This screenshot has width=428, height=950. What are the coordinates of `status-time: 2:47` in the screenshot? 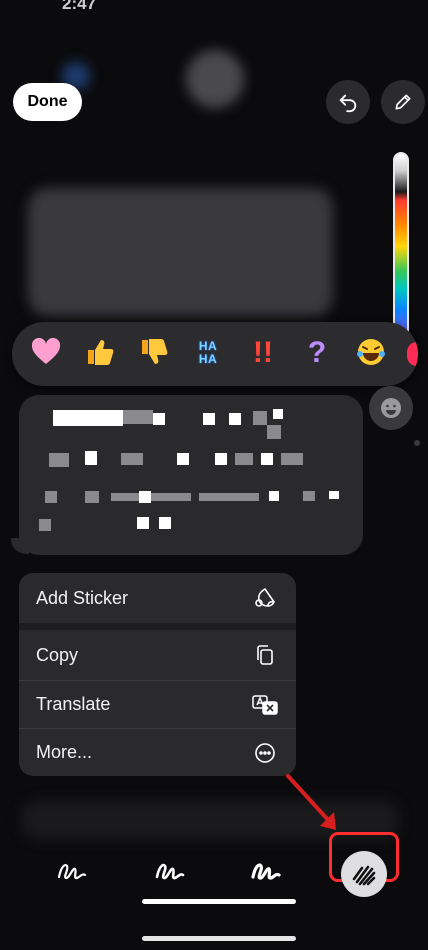 It's located at (79, 6).